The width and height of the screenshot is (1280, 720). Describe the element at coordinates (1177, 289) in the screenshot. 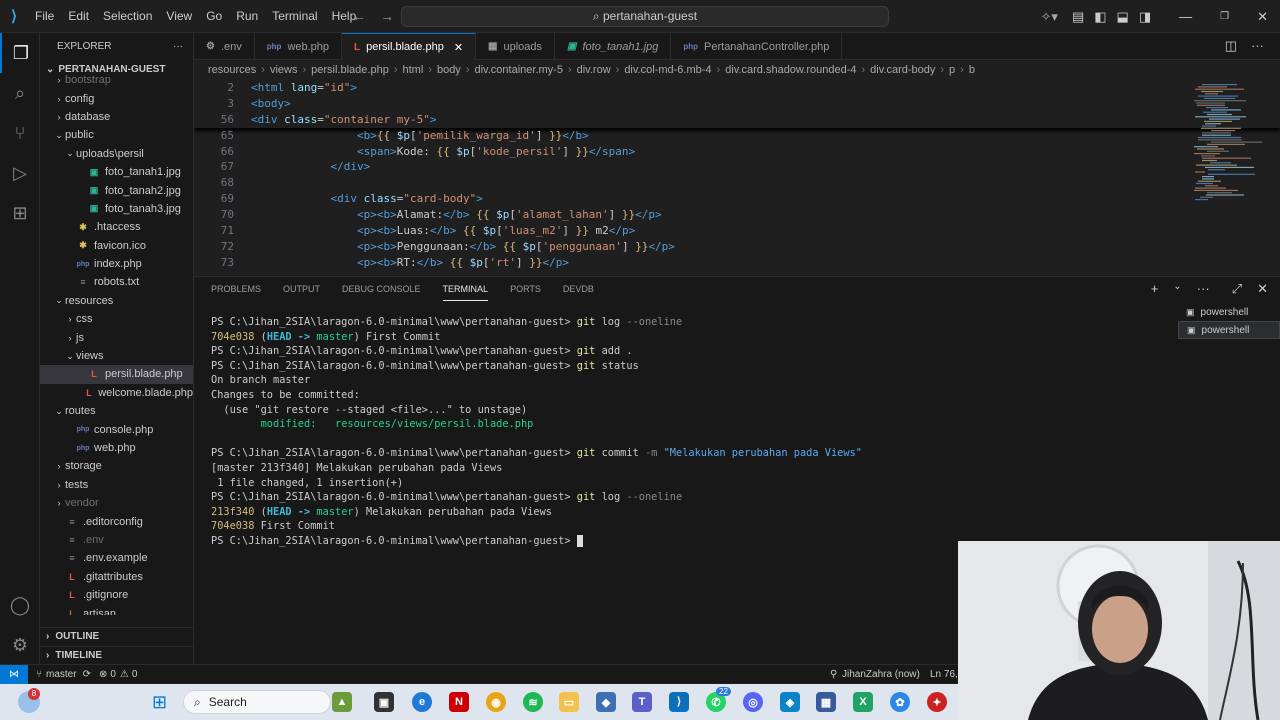

I see `terminal-dropdown-icon: ⌄` at that location.